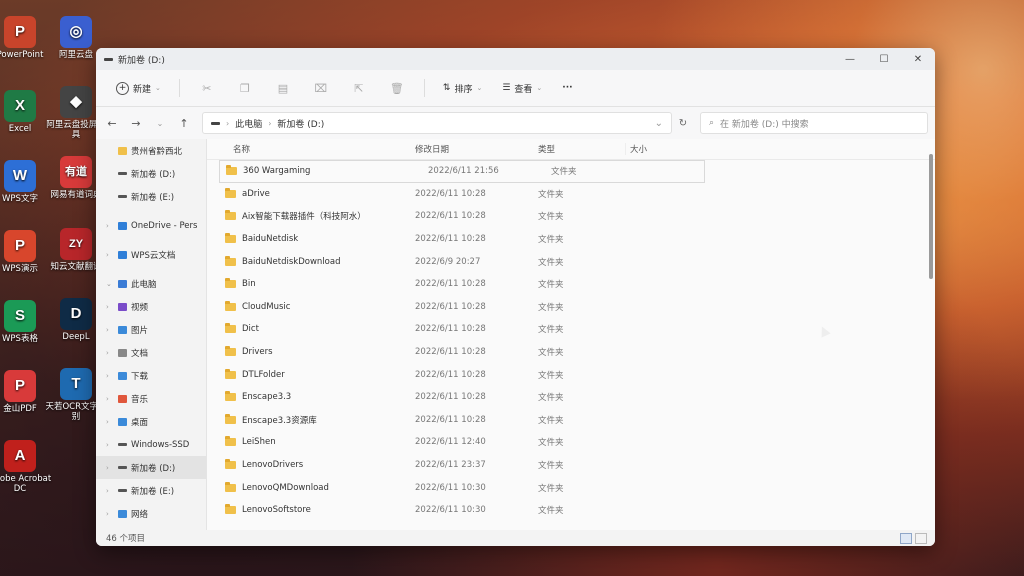  I want to click on sidebar-item: ⌄ 此电脑, so click(151, 283).